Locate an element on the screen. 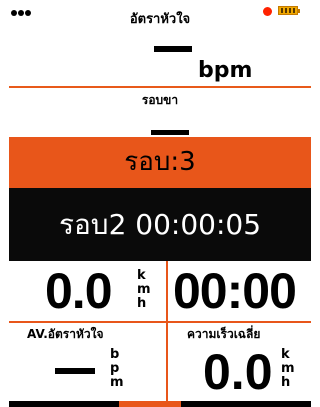 The width and height of the screenshot is (320, 407). cadence-value is located at coordinates (170, 132).